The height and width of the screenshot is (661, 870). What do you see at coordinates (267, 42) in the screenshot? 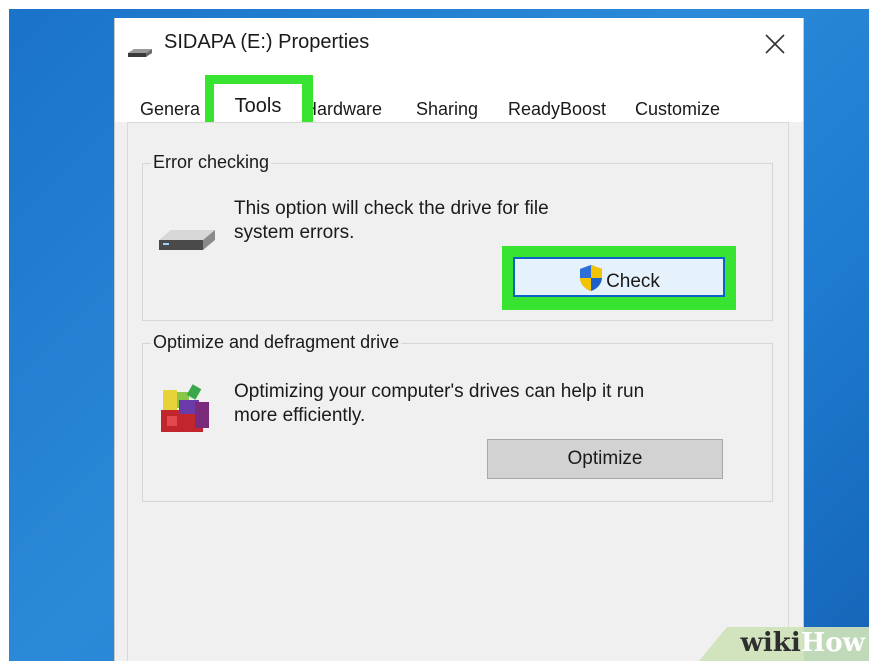
I see `window-title: SIDAPA (E:) Properties` at bounding box center [267, 42].